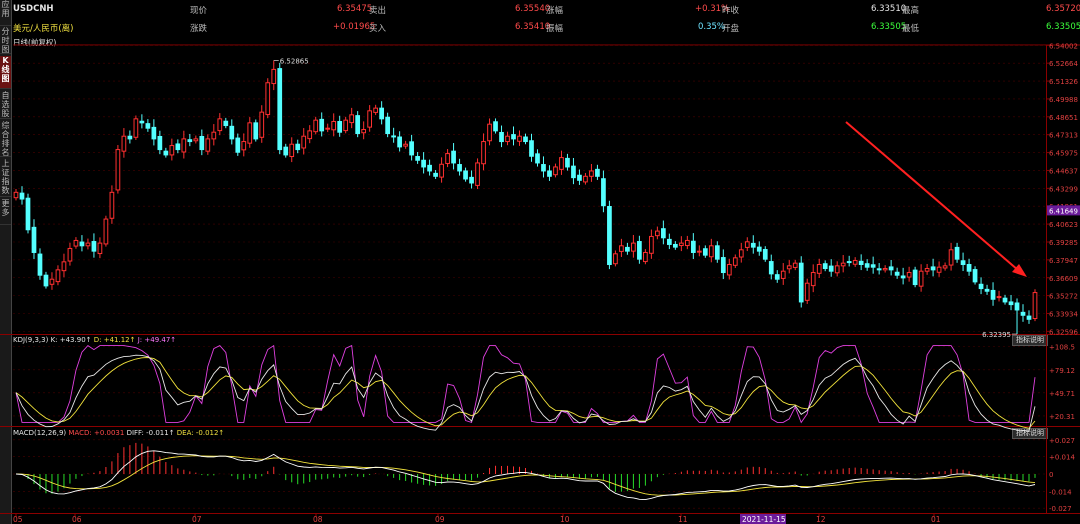 The image size is (1080, 524). I want to click on price-y-tick-label: 6.45975, so click(1063, 154).